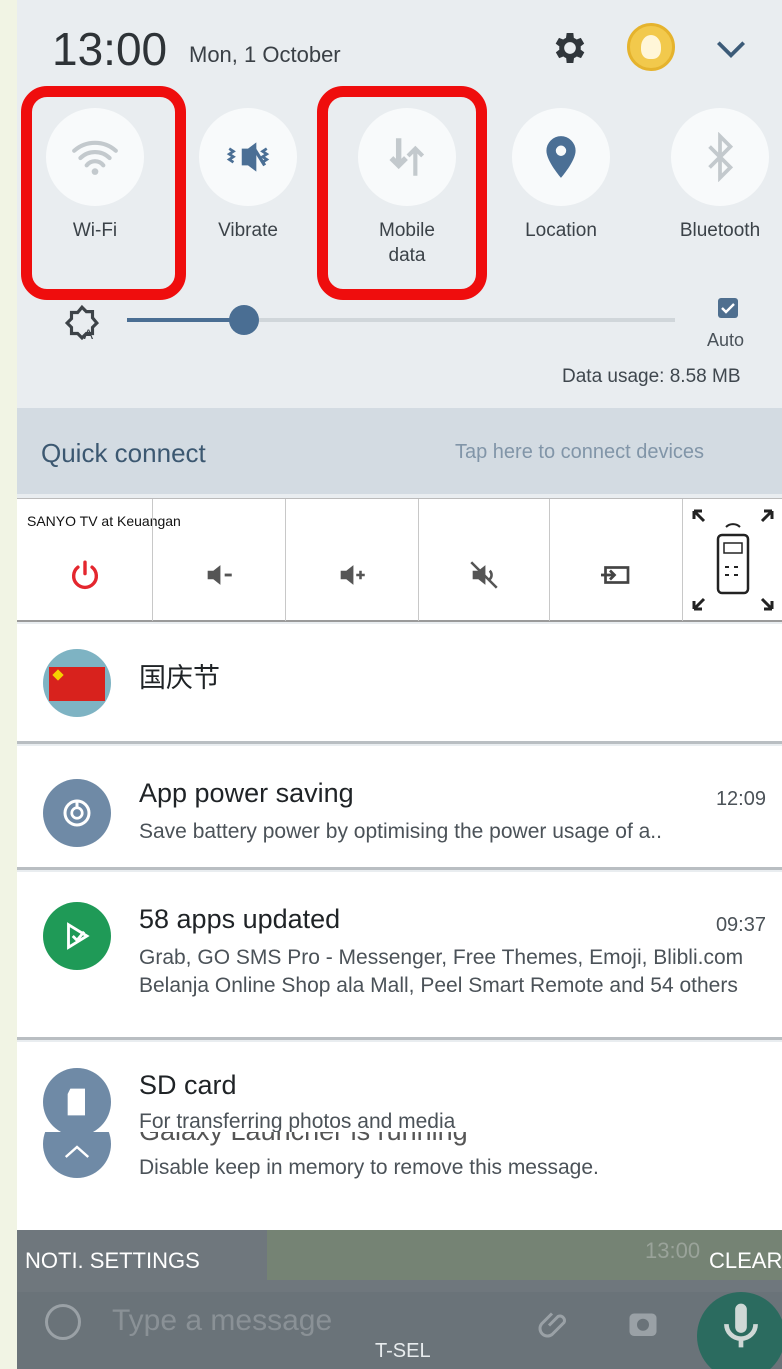  Describe the element at coordinates (740, 799) in the screenshot. I see `notification-time: 12:09` at that location.